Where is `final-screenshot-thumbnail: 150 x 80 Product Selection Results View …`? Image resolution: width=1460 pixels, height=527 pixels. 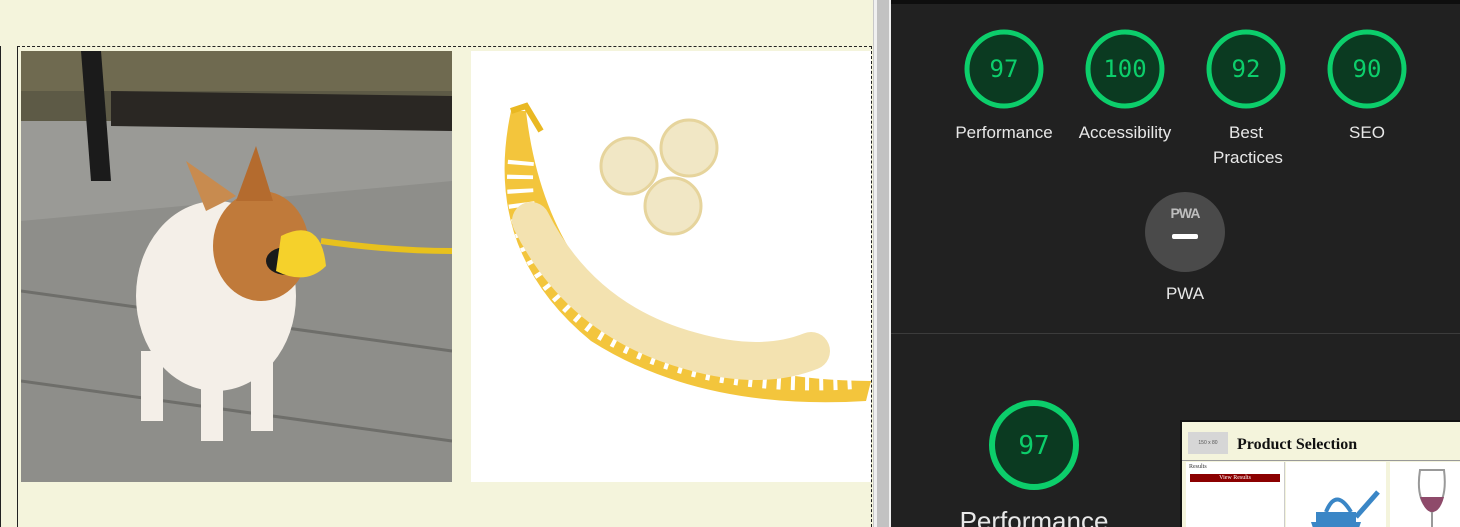 final-screenshot-thumbnail: 150 x 80 Product Selection Results View … is located at coordinates (1320, 473).